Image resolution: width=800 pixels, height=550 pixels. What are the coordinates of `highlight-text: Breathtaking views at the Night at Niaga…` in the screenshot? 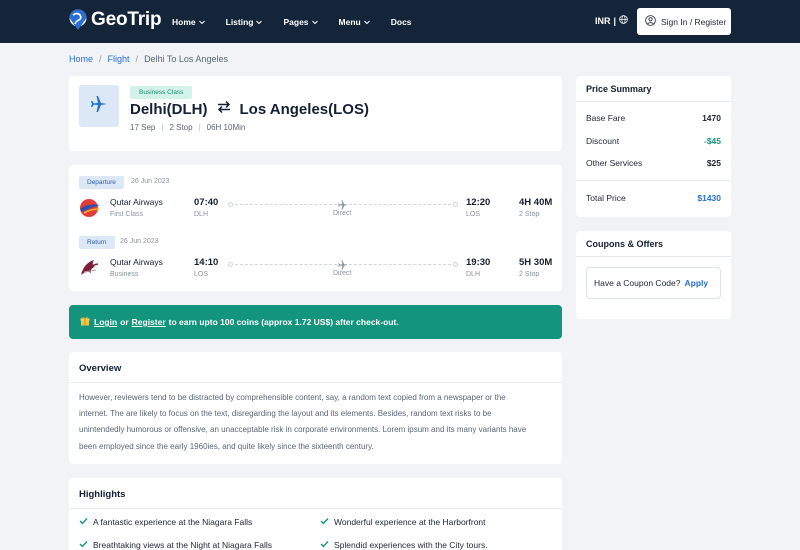 It's located at (183, 545).